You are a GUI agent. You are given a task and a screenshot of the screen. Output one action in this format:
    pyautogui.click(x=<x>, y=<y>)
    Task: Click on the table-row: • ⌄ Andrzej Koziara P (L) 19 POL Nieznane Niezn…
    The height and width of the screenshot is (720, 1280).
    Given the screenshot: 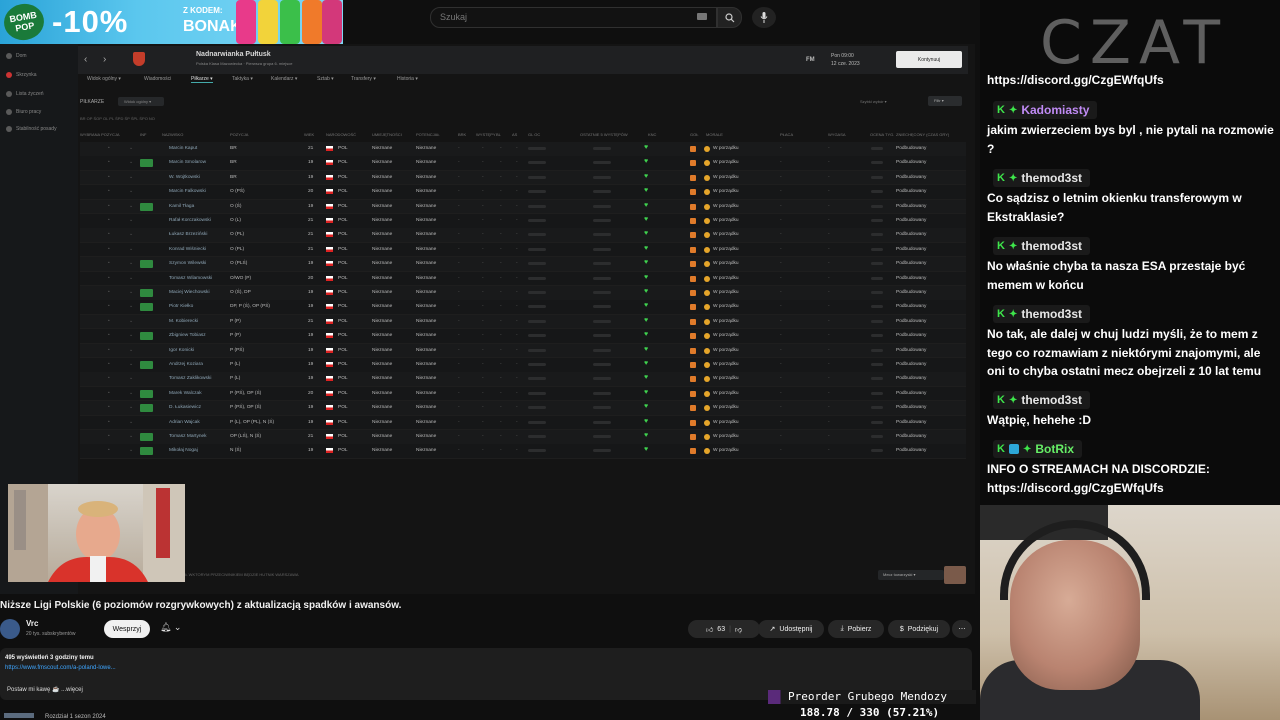 What is the action you would take?
    pyautogui.click(x=523, y=365)
    